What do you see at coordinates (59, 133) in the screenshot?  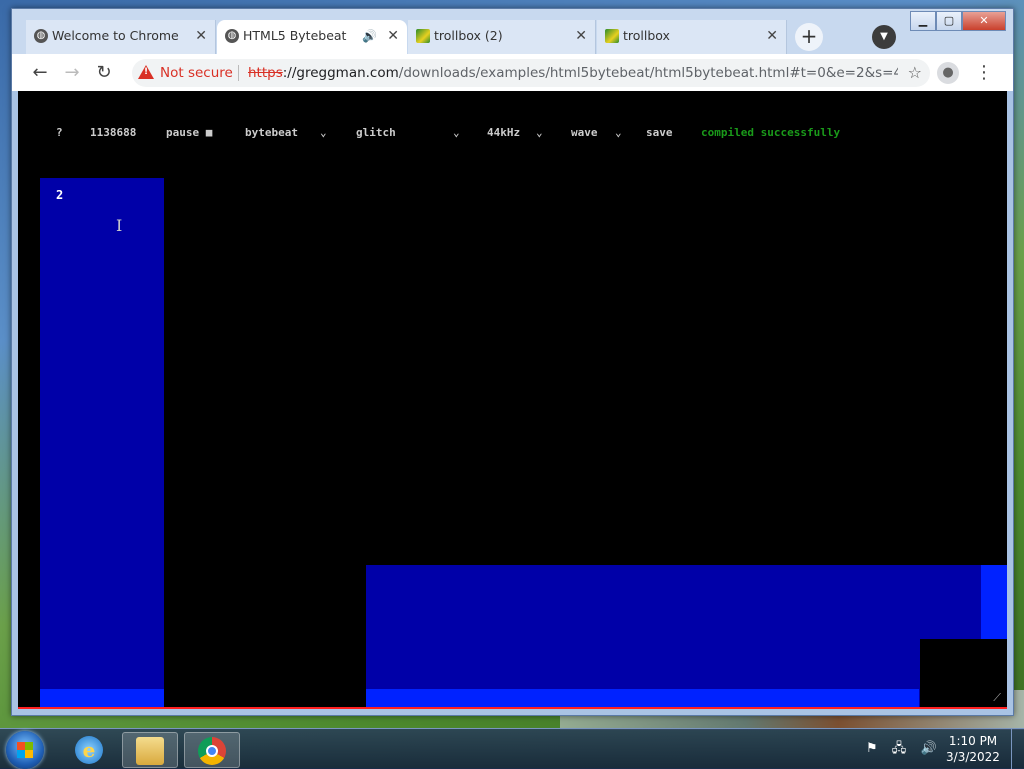 I see `help-button: ?` at bounding box center [59, 133].